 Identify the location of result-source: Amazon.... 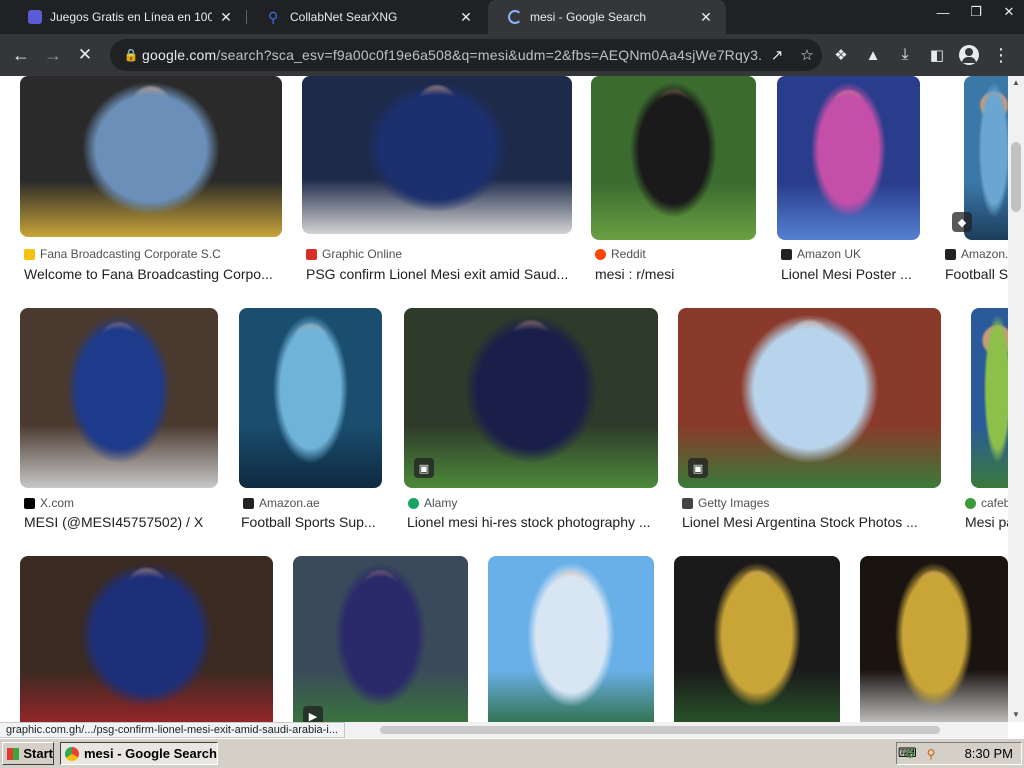
(976, 254).